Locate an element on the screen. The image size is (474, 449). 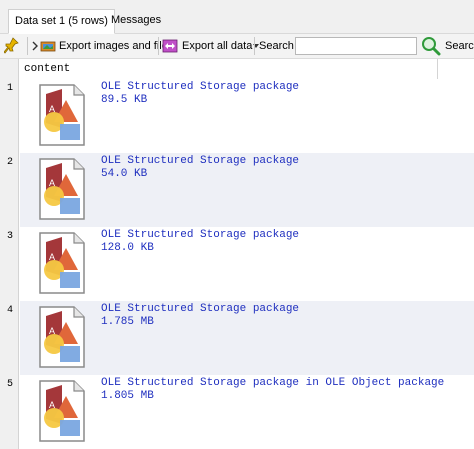
pin-icon is located at coordinates (11, 45).